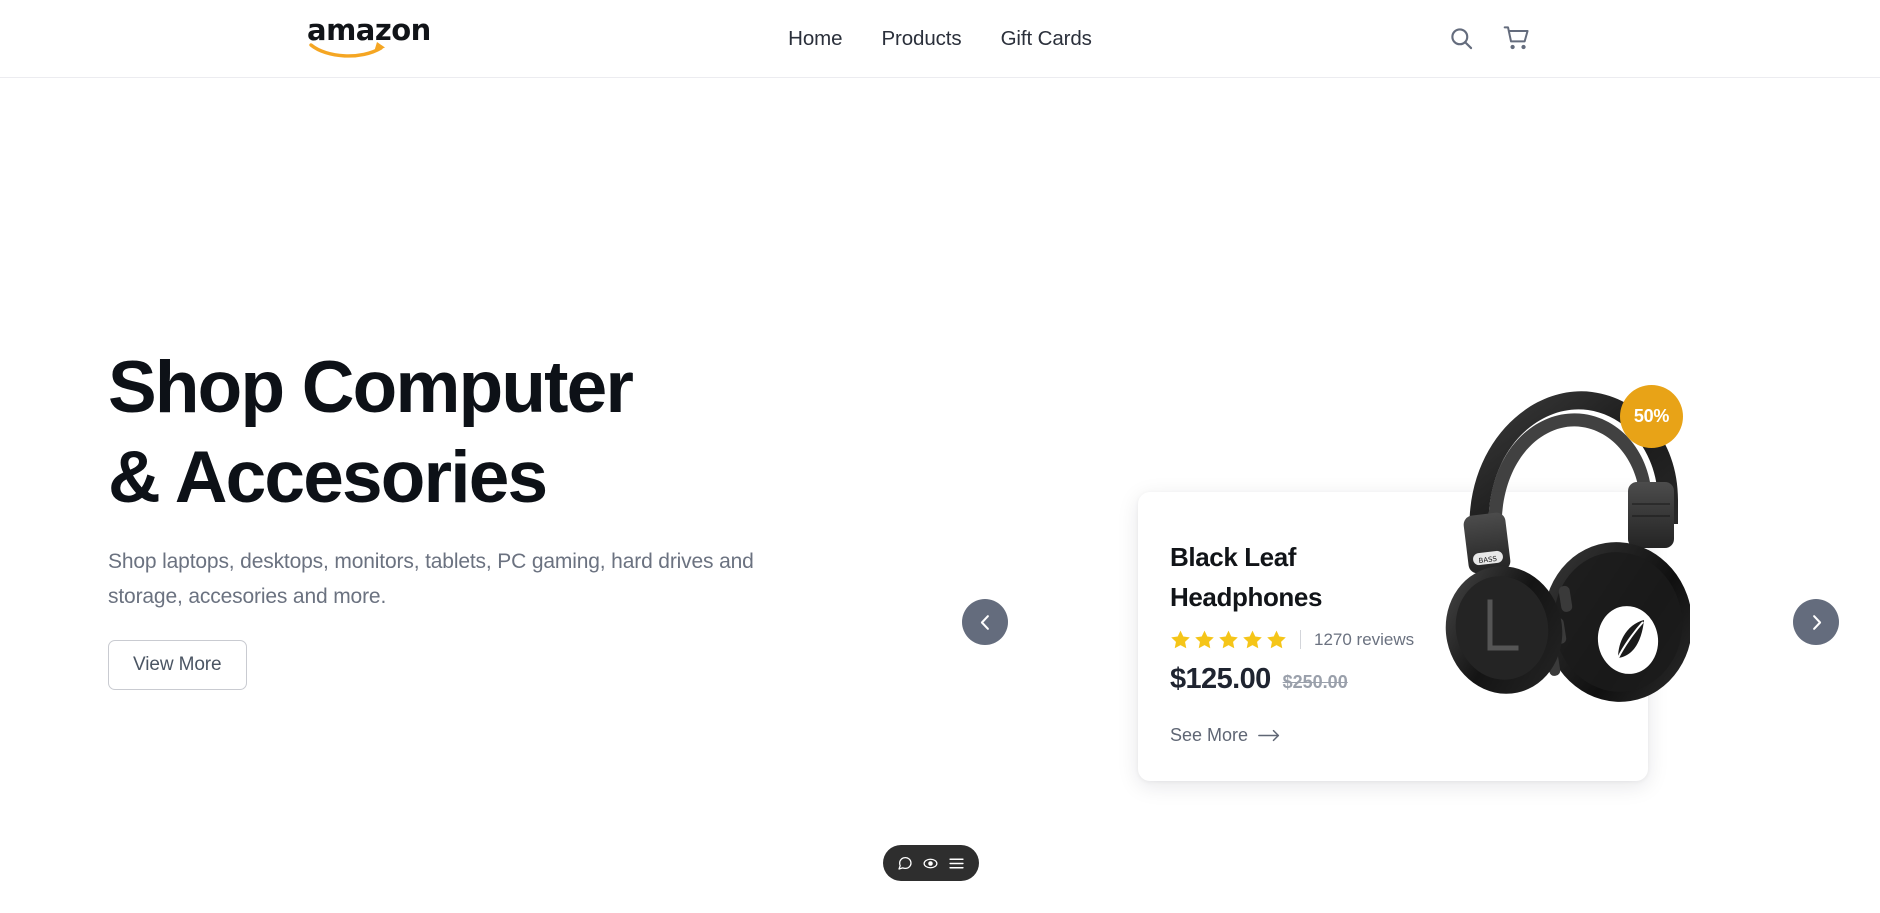 The image size is (1880, 913). I want to click on view-more-button: View More, so click(177, 665).